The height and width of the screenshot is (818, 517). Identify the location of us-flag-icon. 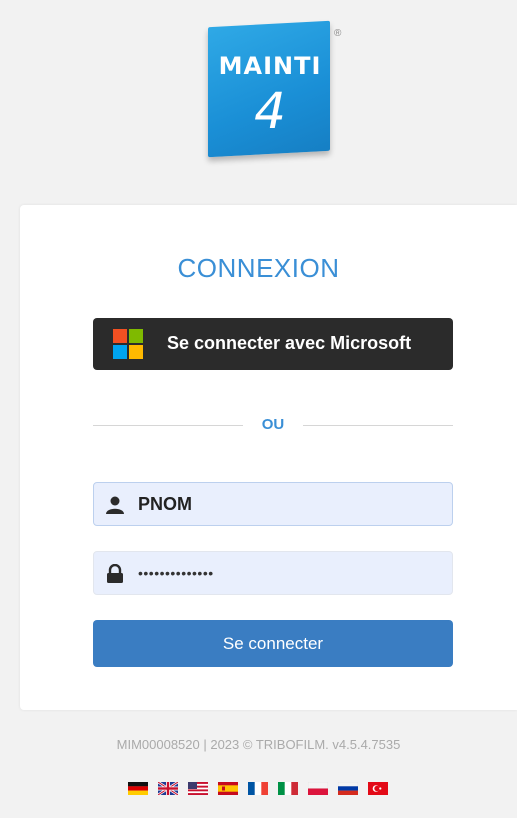
(198, 788).